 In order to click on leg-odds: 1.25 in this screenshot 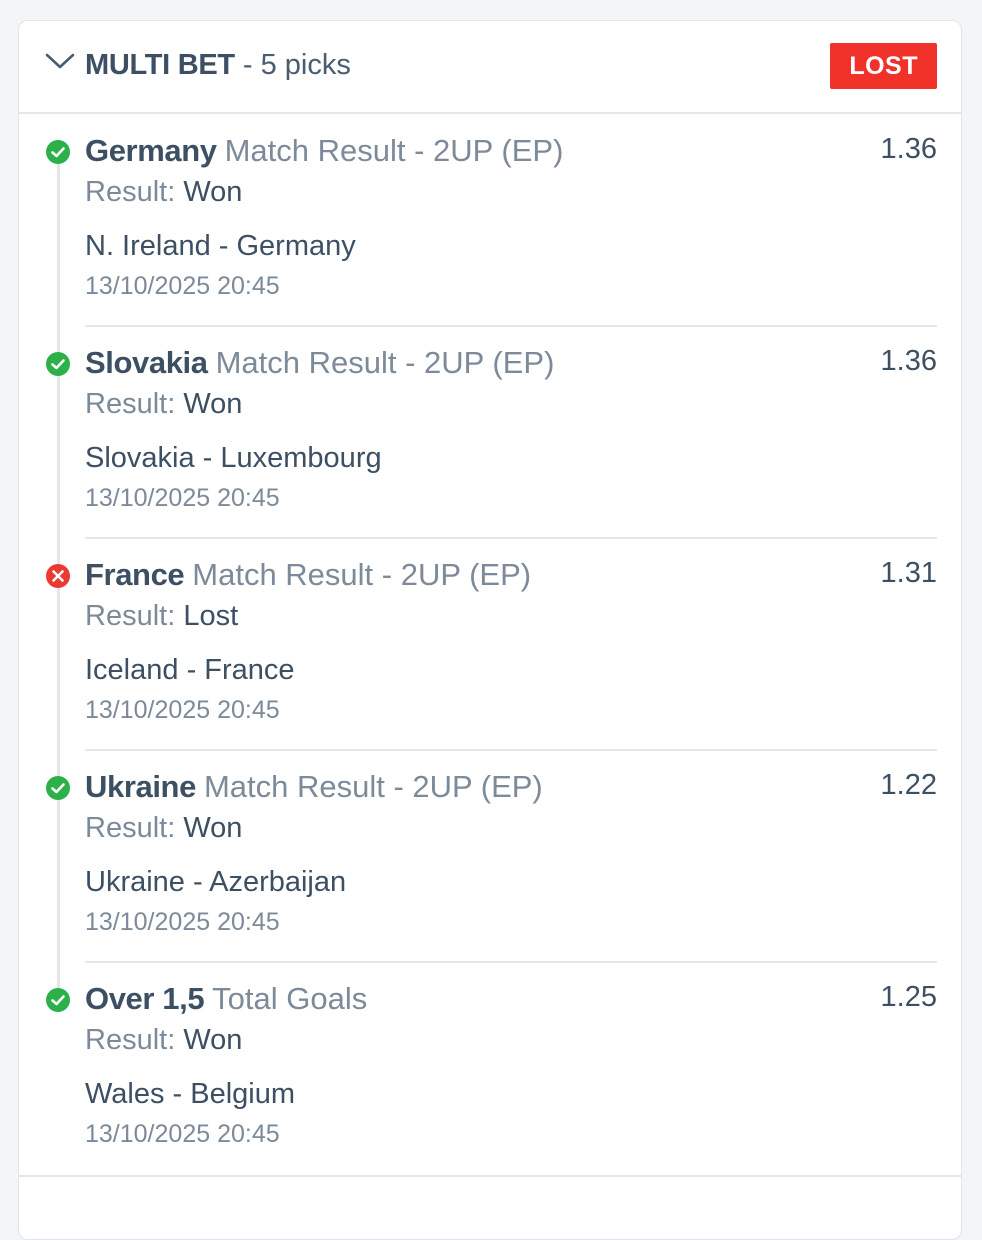, I will do `click(908, 997)`.